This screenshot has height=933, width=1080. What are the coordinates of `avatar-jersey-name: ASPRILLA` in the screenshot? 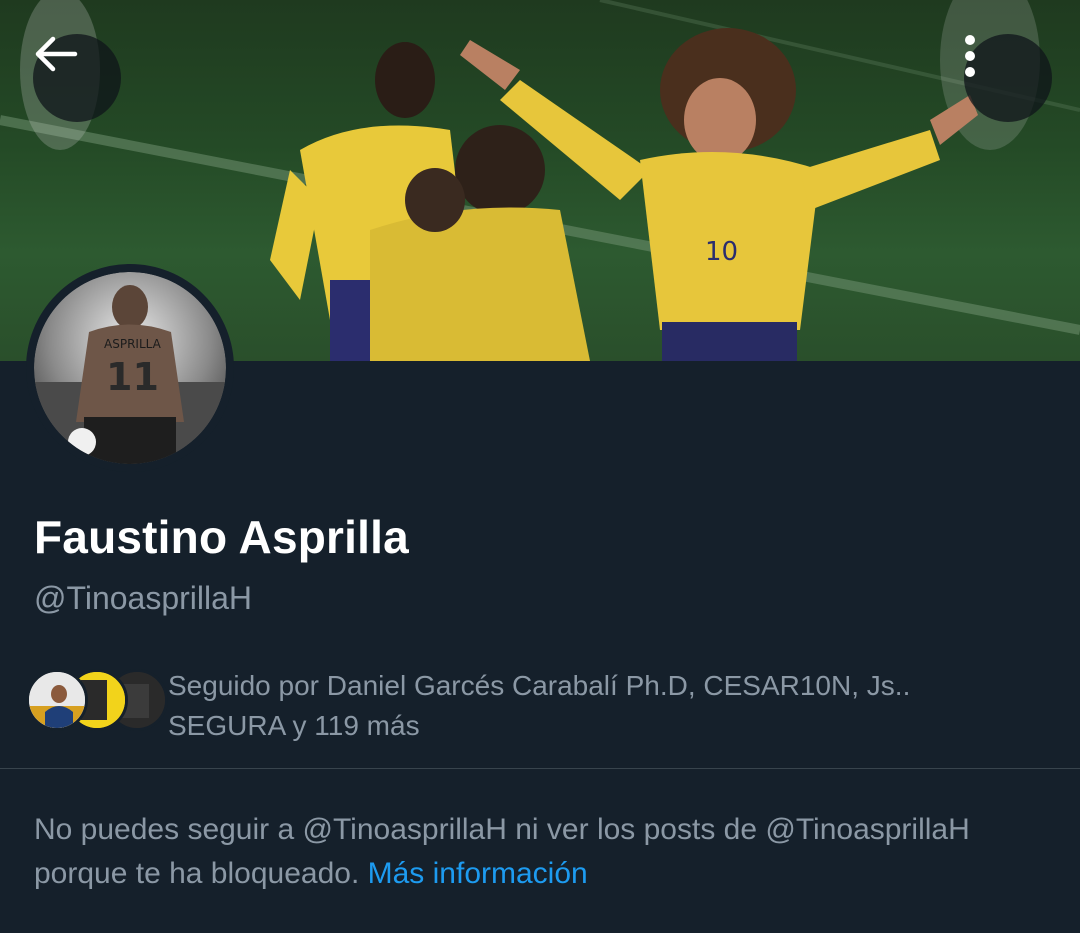 It's located at (133, 344).